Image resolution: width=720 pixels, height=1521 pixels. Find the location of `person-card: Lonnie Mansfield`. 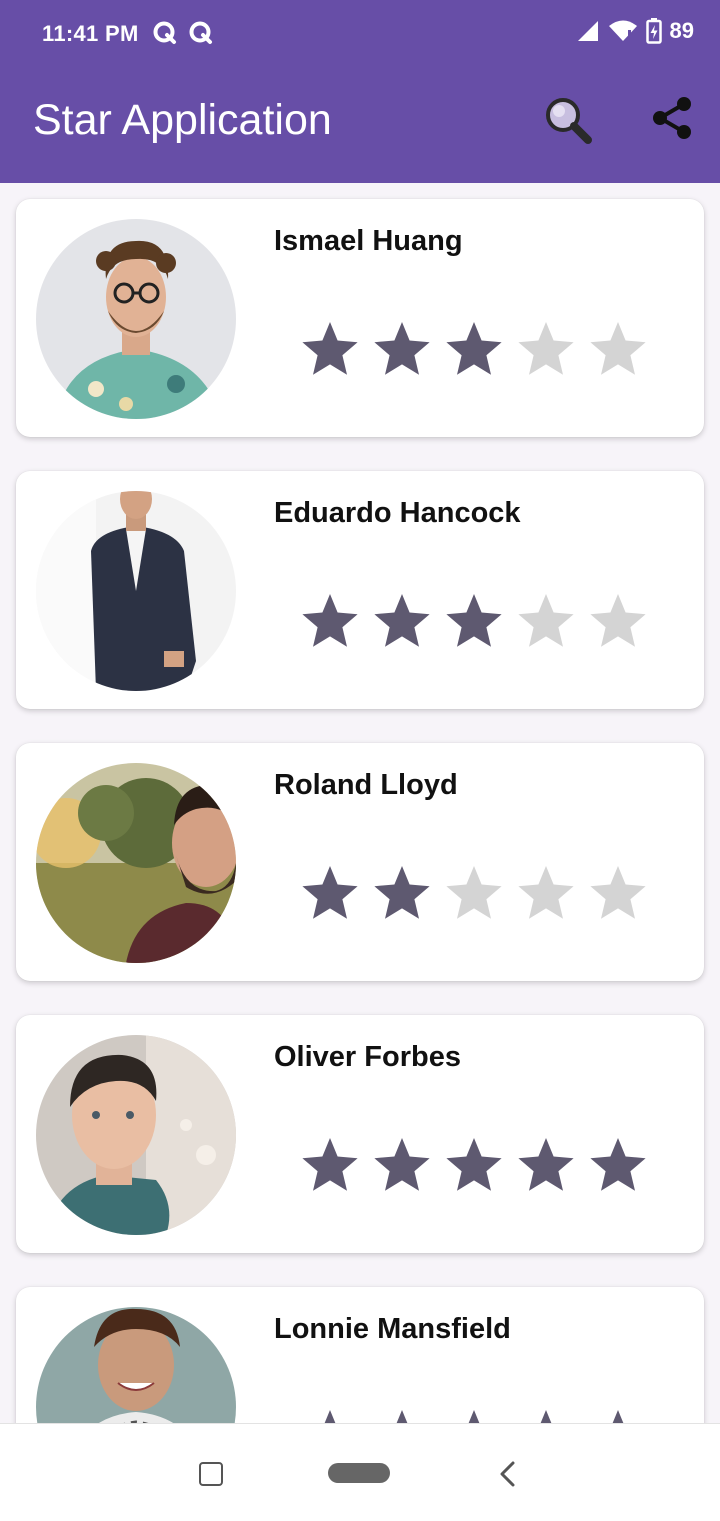

person-card: Lonnie Mansfield is located at coordinates (360, 1355).